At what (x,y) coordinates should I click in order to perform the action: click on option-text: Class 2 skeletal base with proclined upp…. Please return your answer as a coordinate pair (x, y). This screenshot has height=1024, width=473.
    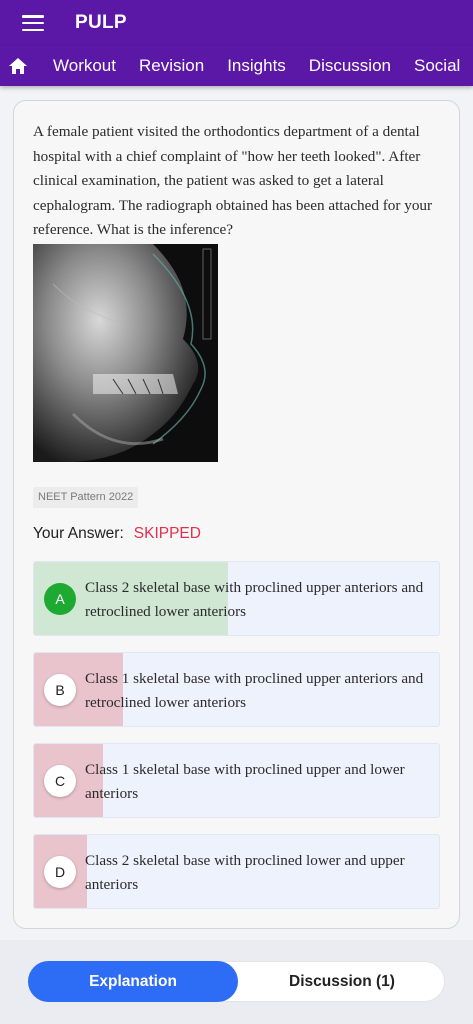
    Looking at the image, I should click on (254, 599).